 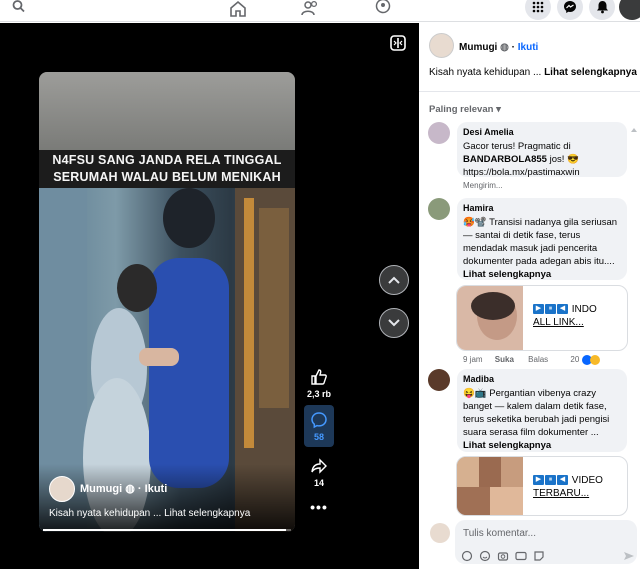 I want to click on video-overlay-line2: SERUMAH WALAU BELUM MENIKAH, so click(x=167, y=177).